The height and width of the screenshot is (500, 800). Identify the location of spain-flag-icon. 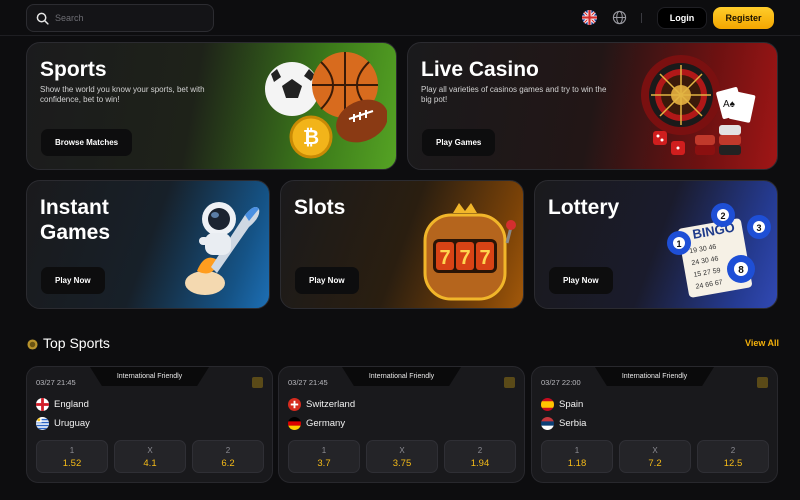
(547, 404).